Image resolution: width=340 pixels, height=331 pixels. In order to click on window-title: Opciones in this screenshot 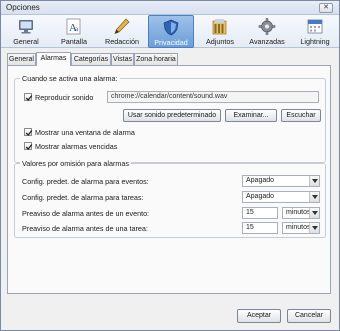, I will do `click(23, 7)`.